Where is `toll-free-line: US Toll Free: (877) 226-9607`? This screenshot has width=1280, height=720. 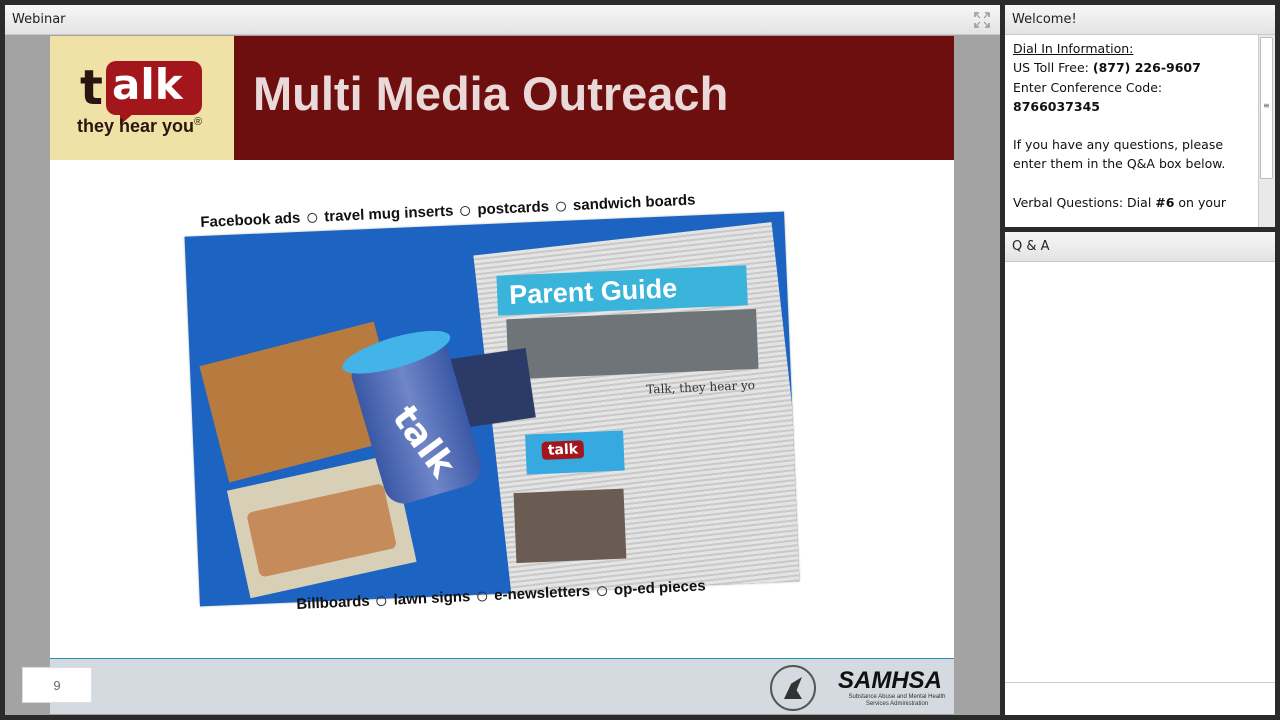 toll-free-line: US Toll Free: (877) 226-9607 is located at coordinates (1107, 68).